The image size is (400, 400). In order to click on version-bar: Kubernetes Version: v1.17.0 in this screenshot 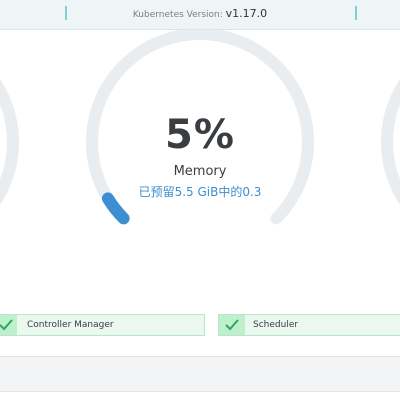, I will do `click(200, 15)`.